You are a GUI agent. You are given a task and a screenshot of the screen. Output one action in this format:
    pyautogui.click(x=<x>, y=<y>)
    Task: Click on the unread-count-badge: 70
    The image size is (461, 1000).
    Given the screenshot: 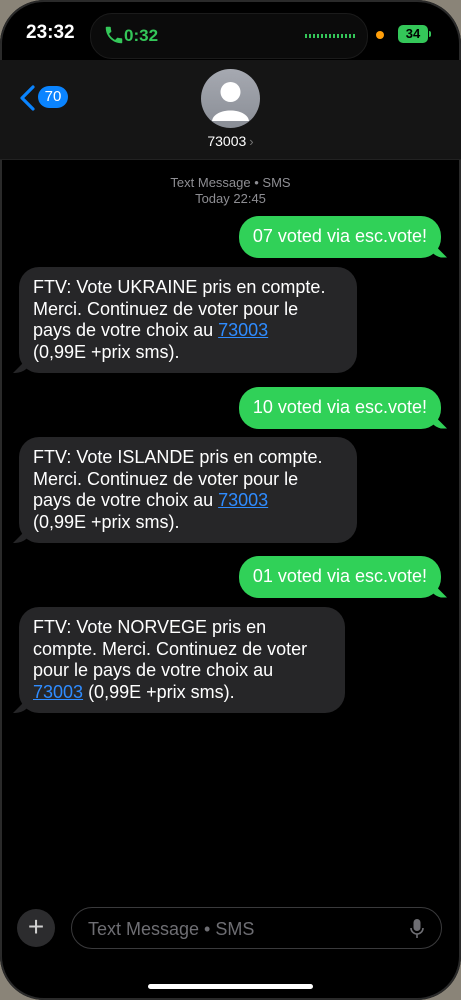 What is the action you would take?
    pyautogui.click(x=53, y=97)
    